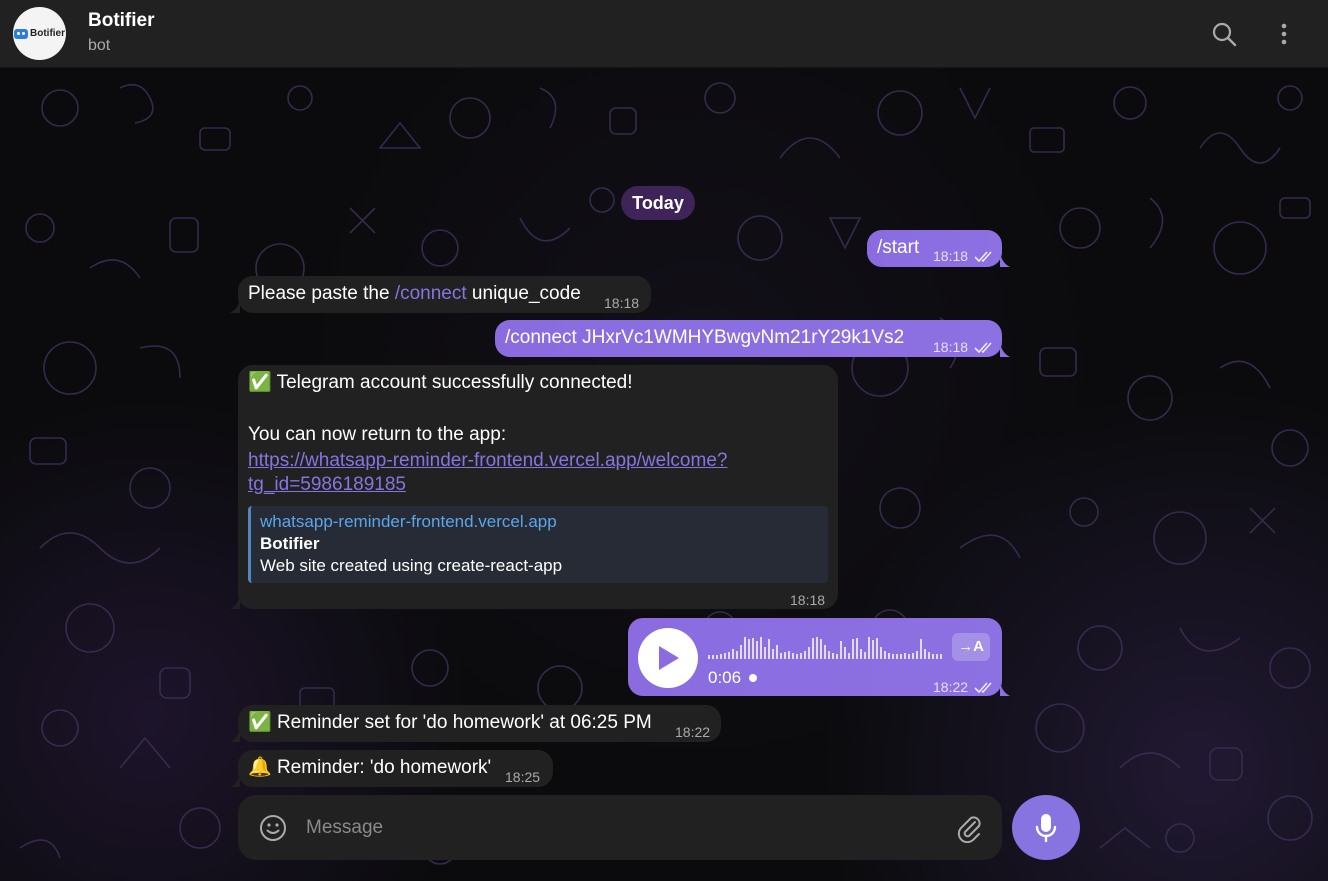 Image resolution: width=1328 pixels, height=881 pixels. I want to click on smile-icon, so click(273, 828).